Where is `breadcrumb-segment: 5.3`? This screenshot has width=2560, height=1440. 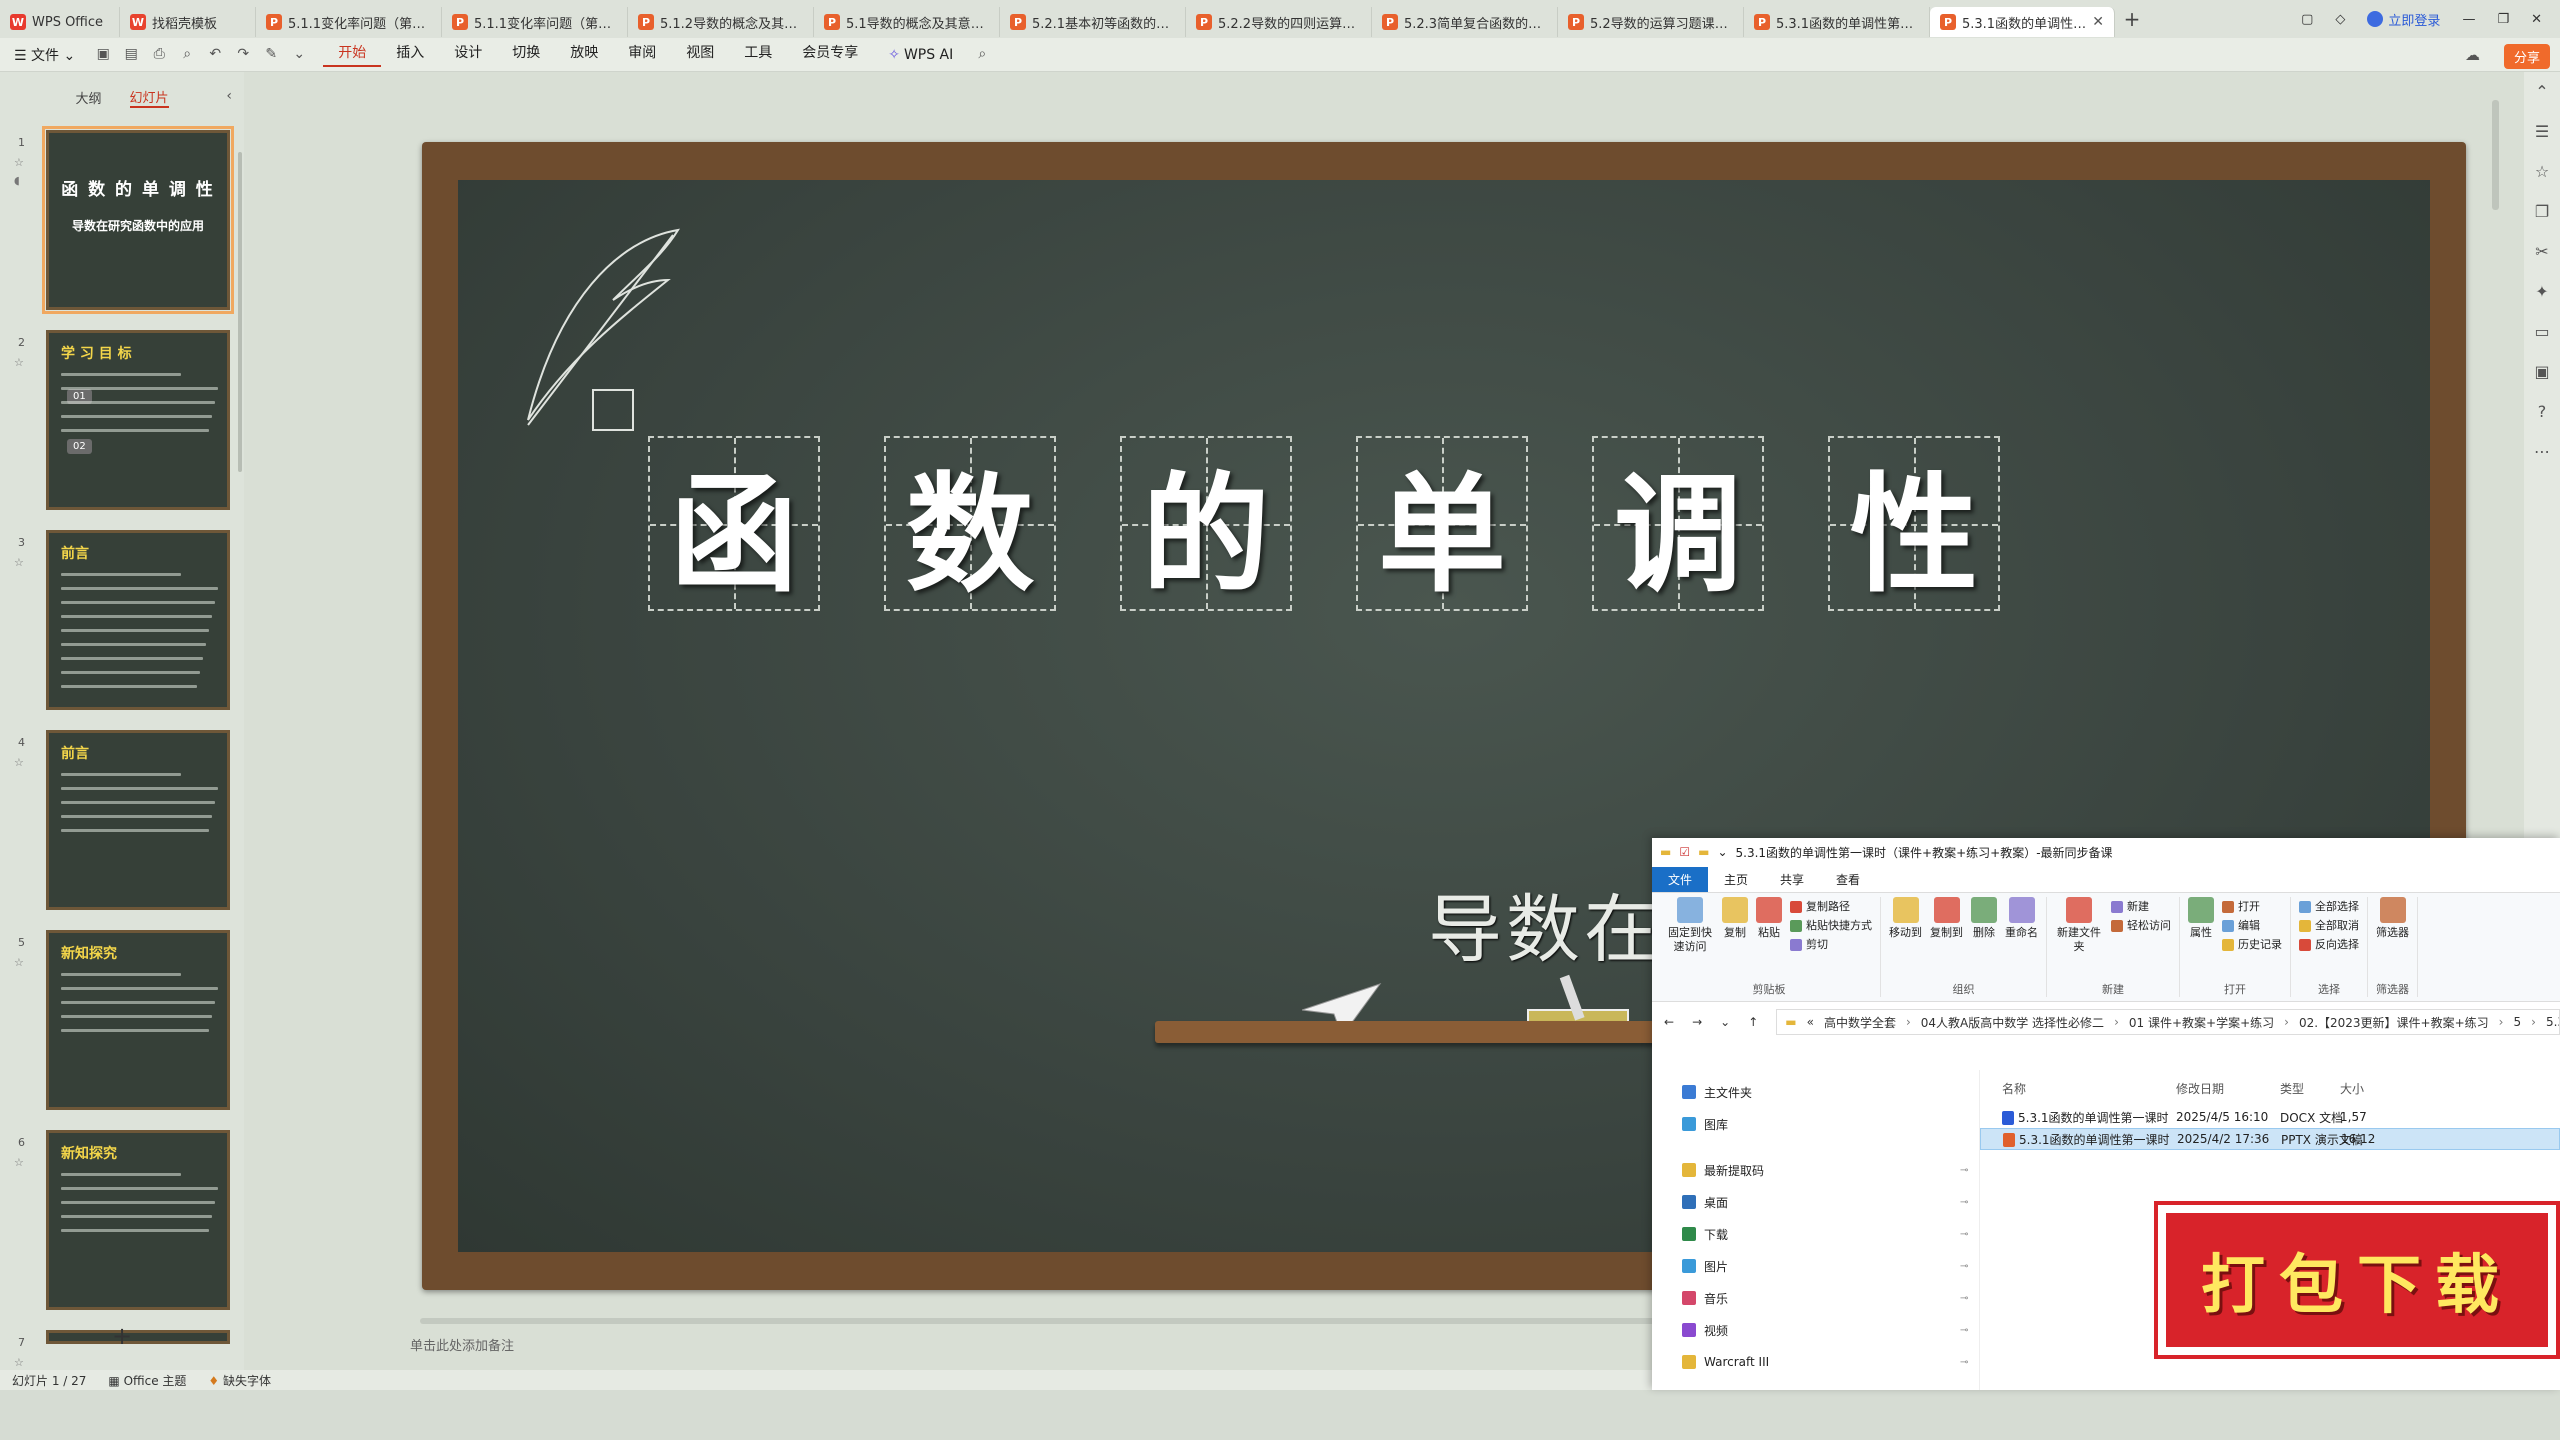 breadcrumb-segment: 5.3 is located at coordinates (2552, 1022).